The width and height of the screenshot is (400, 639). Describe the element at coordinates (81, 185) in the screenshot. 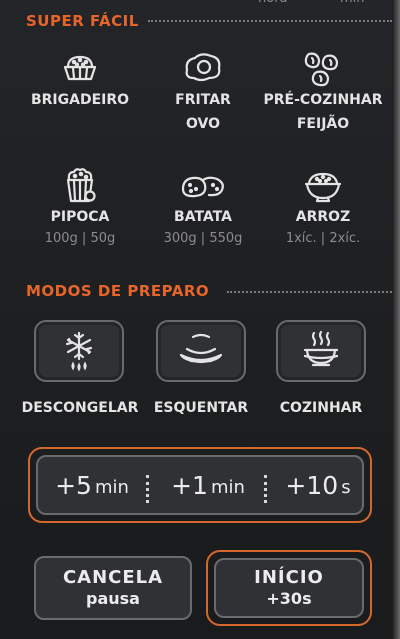

I see `popcorn-icon` at that location.